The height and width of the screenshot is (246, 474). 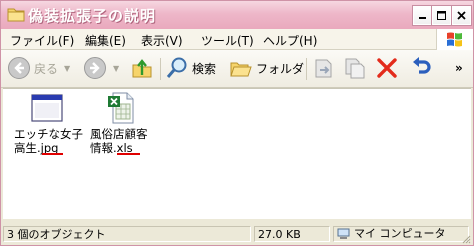 I want to click on menu-file: ファイル(F), so click(x=42, y=40).